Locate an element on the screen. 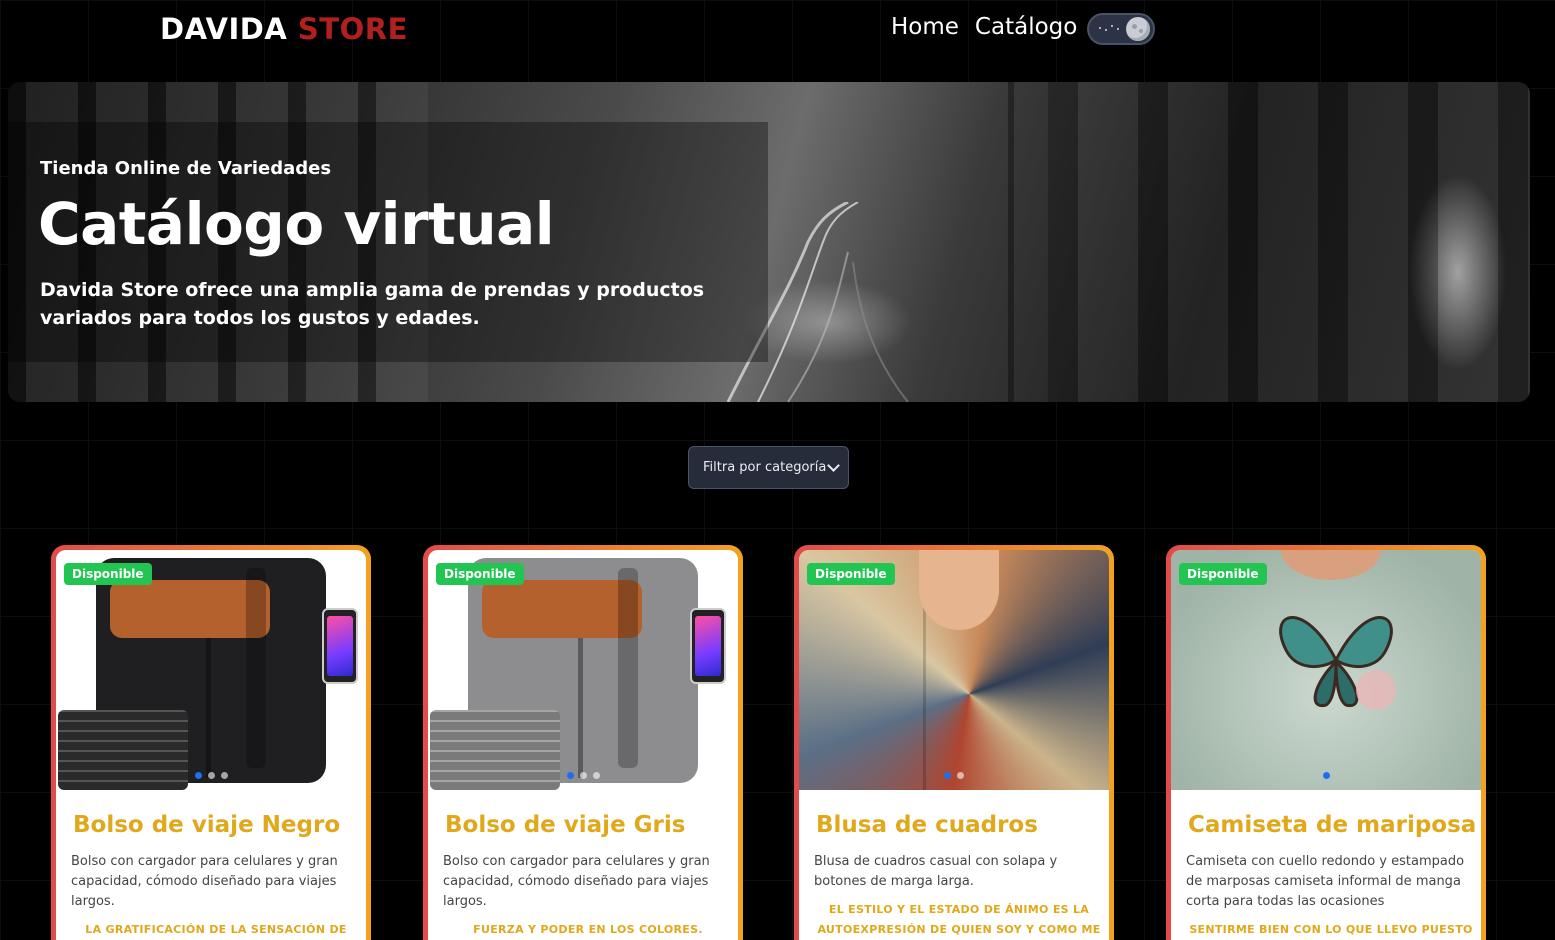 This screenshot has width=1555, height=940. category-filter-value: Filtra por categoría is located at coordinates (765, 467).